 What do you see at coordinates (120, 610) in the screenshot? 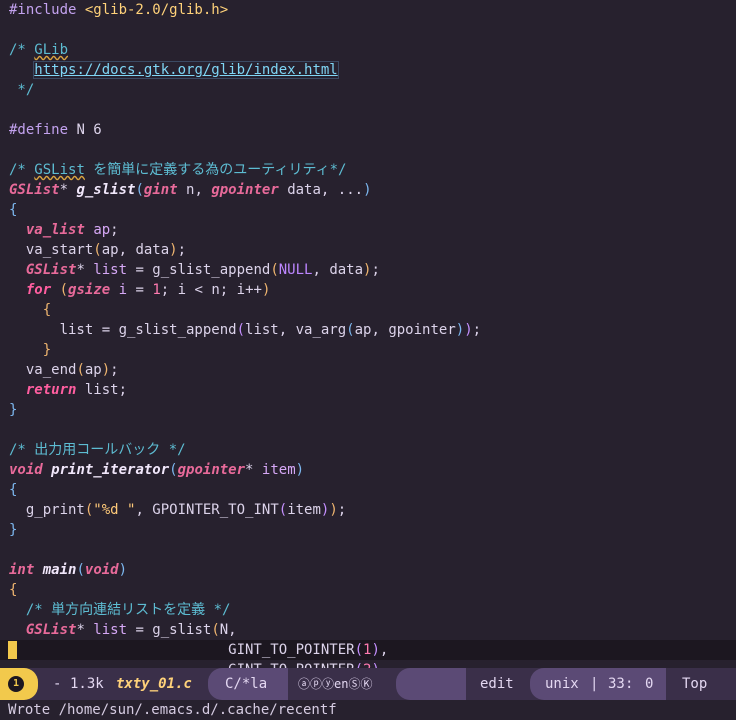
I see `code-line: /* 単方向連結リストを定義 */` at bounding box center [120, 610].